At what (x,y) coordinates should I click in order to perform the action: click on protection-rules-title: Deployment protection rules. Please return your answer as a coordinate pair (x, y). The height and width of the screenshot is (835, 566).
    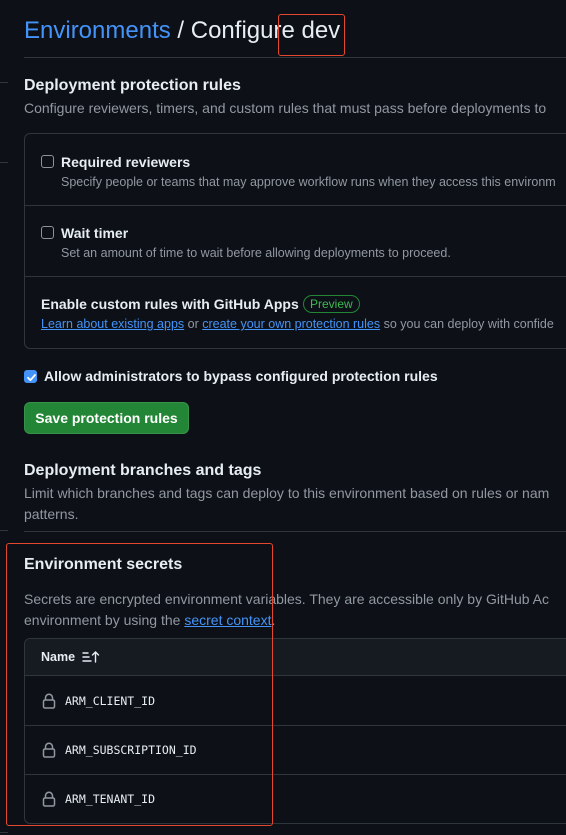
    Looking at the image, I should click on (132, 85).